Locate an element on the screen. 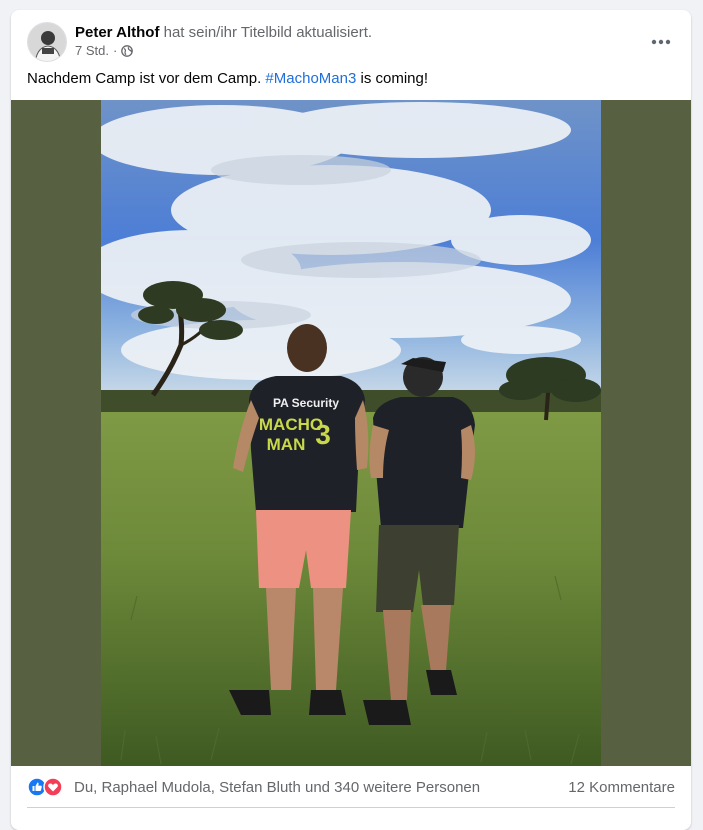 Image resolution: width=703 pixels, height=830 pixels. post-action-text: hat sein/ihr Titelbild aktualisiert. is located at coordinates (266, 32).